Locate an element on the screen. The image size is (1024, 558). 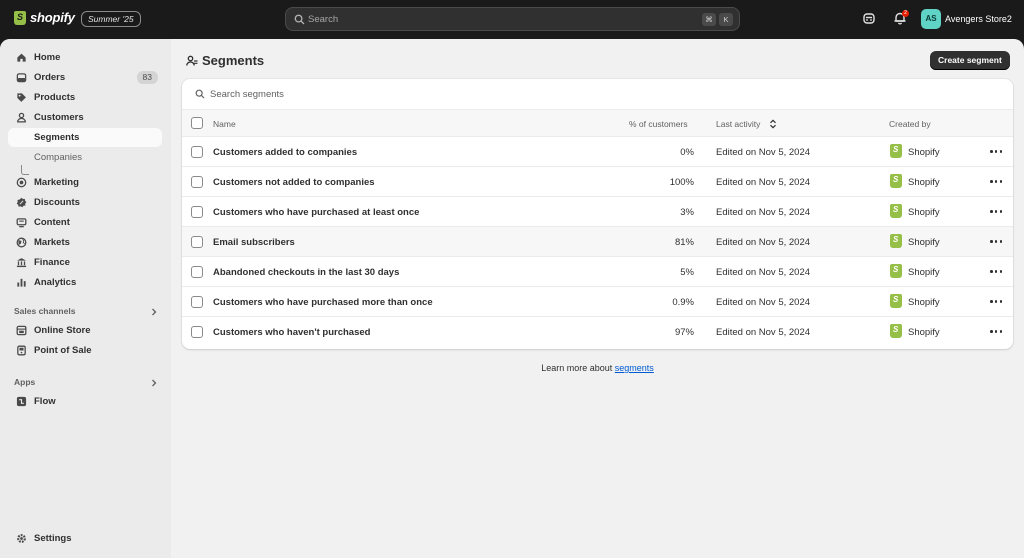
sidebar-item-online-store: Online Store is located at coordinates (85, 330).